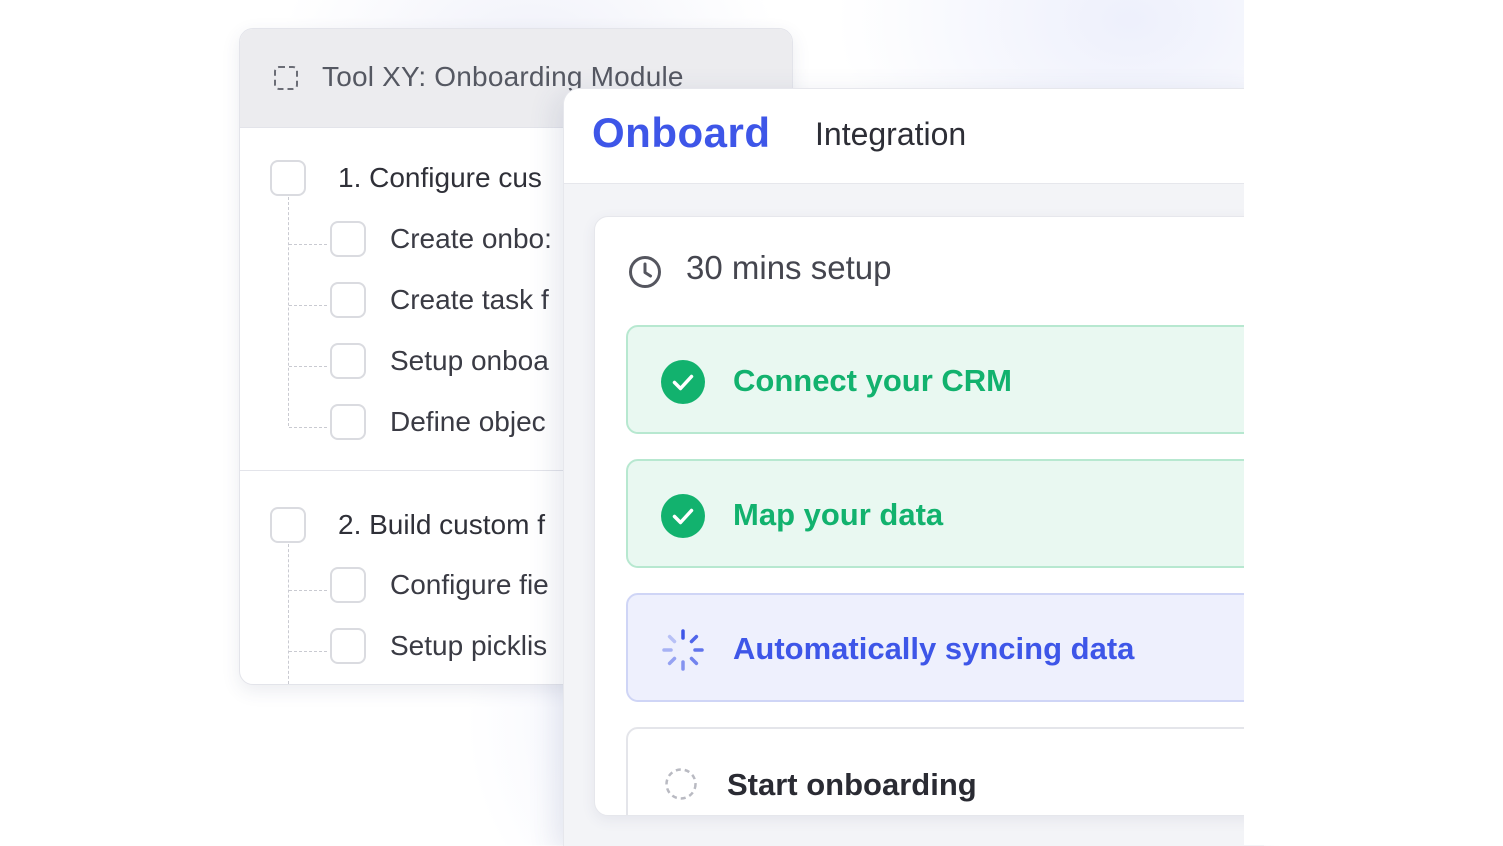 Image resolution: width=1503 pixels, height=846 pixels. I want to click on step-start-onboarding: Start onboarding, so click(960, 771).